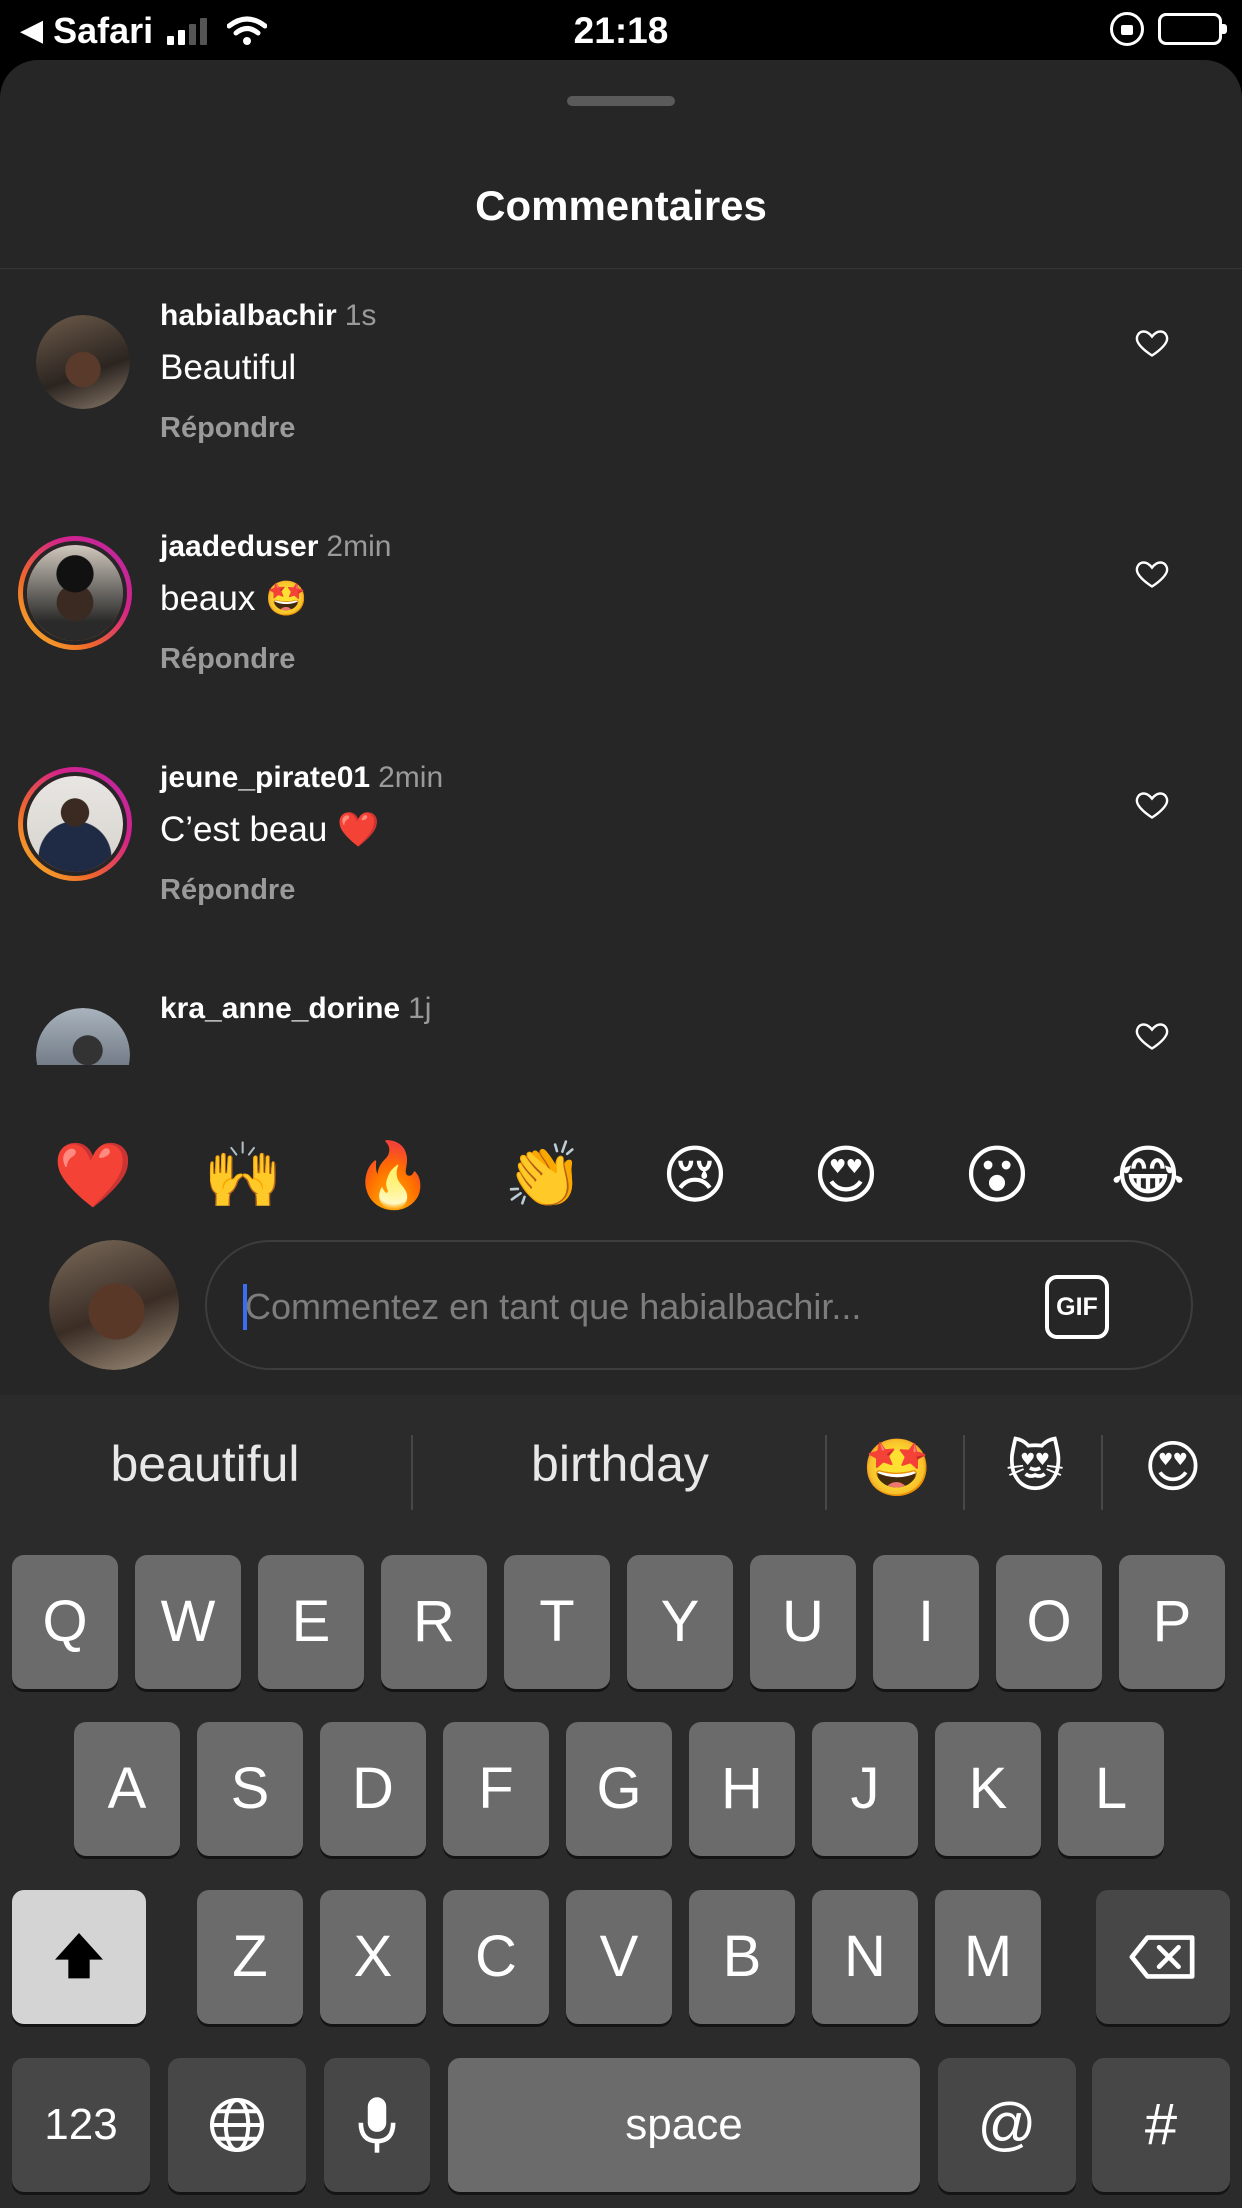 The height and width of the screenshot is (2208, 1242). What do you see at coordinates (1192, 29) in the screenshot?
I see `battery-icon` at bounding box center [1192, 29].